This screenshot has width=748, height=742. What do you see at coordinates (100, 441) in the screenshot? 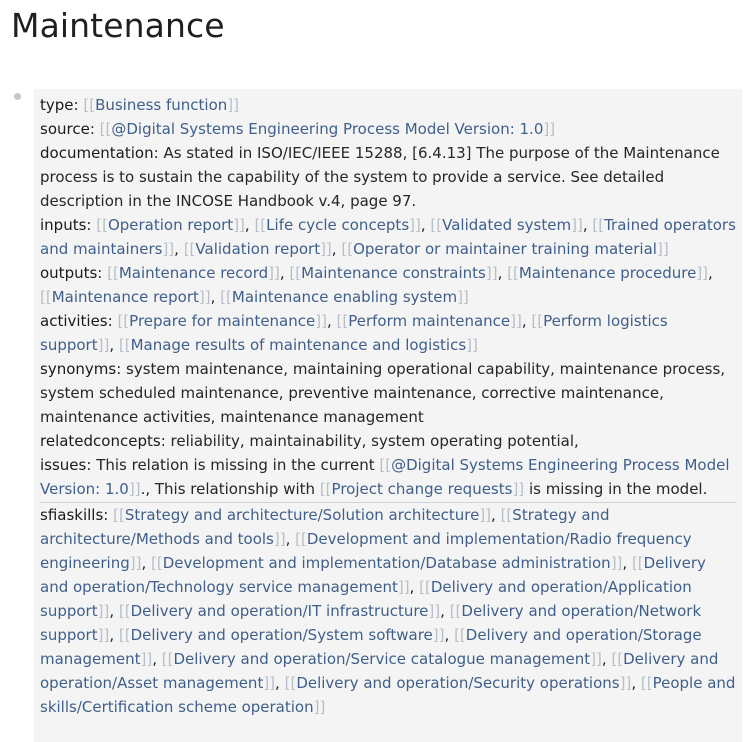
I see `property-key-relatedconcepts: relatedconcepts` at bounding box center [100, 441].